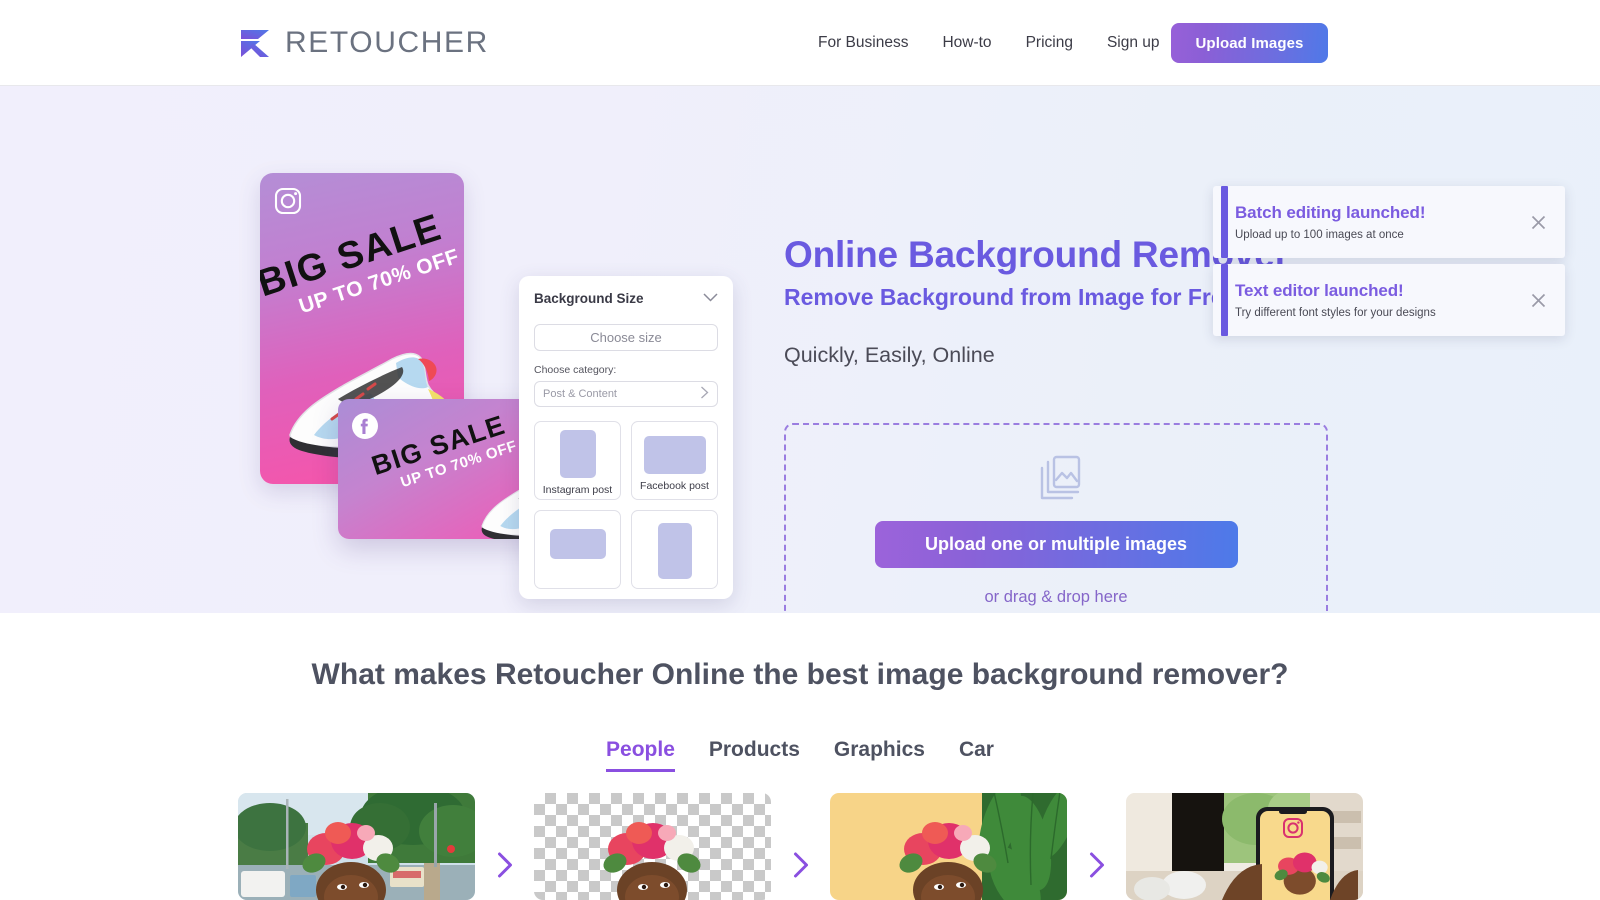  I want to click on gallery-transparent-cutout, so click(652, 846).